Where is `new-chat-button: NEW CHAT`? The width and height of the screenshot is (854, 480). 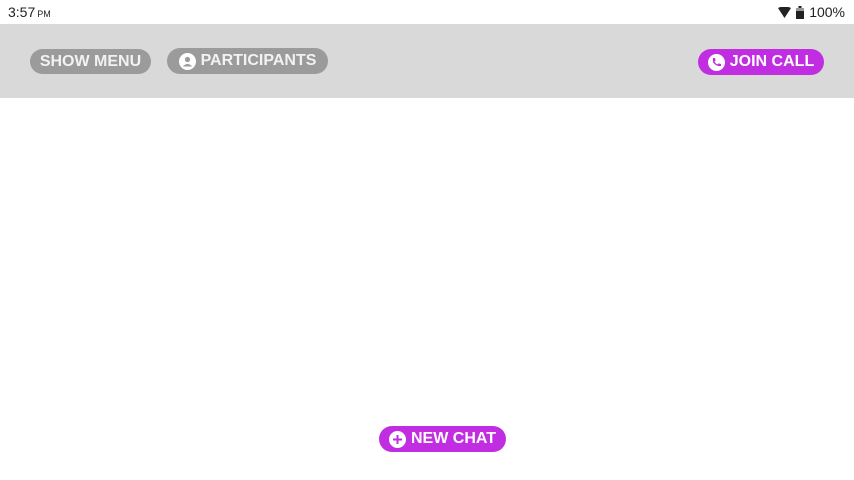
new-chat-button: NEW CHAT is located at coordinates (442, 439).